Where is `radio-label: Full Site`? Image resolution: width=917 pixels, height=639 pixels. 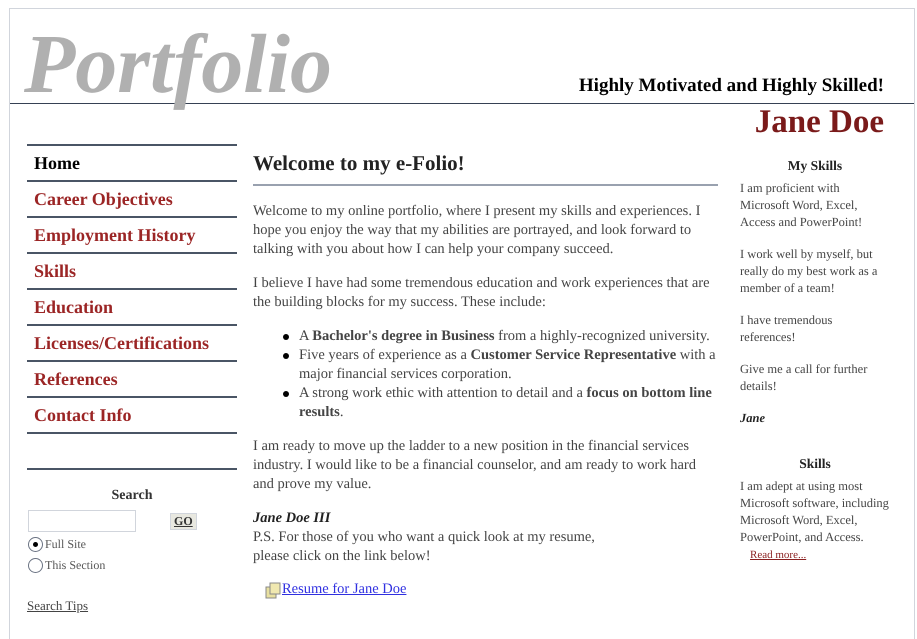 radio-label: Full Site is located at coordinates (65, 544).